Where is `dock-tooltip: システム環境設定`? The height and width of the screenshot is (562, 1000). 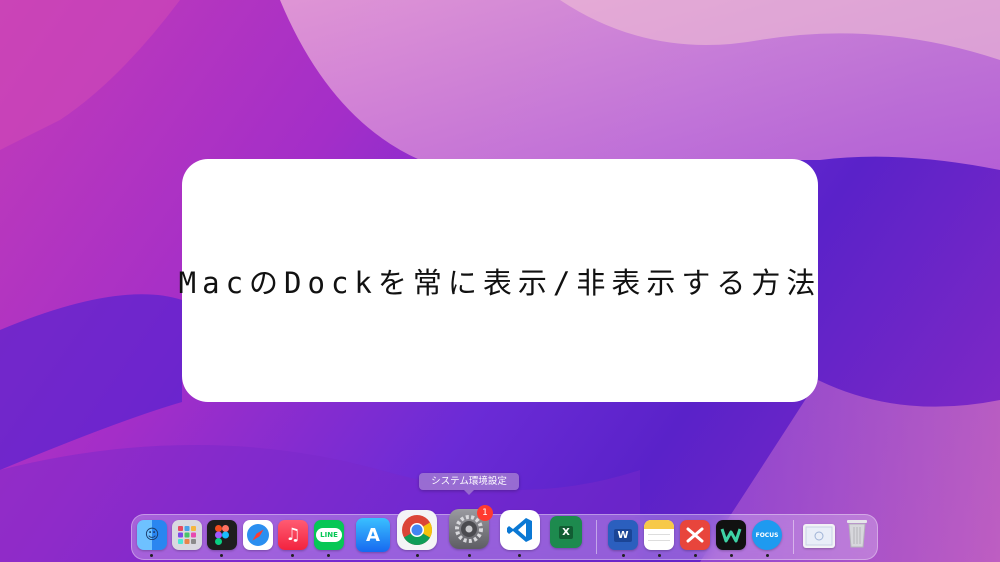
dock-tooltip: システム環境設定 is located at coordinates (469, 484).